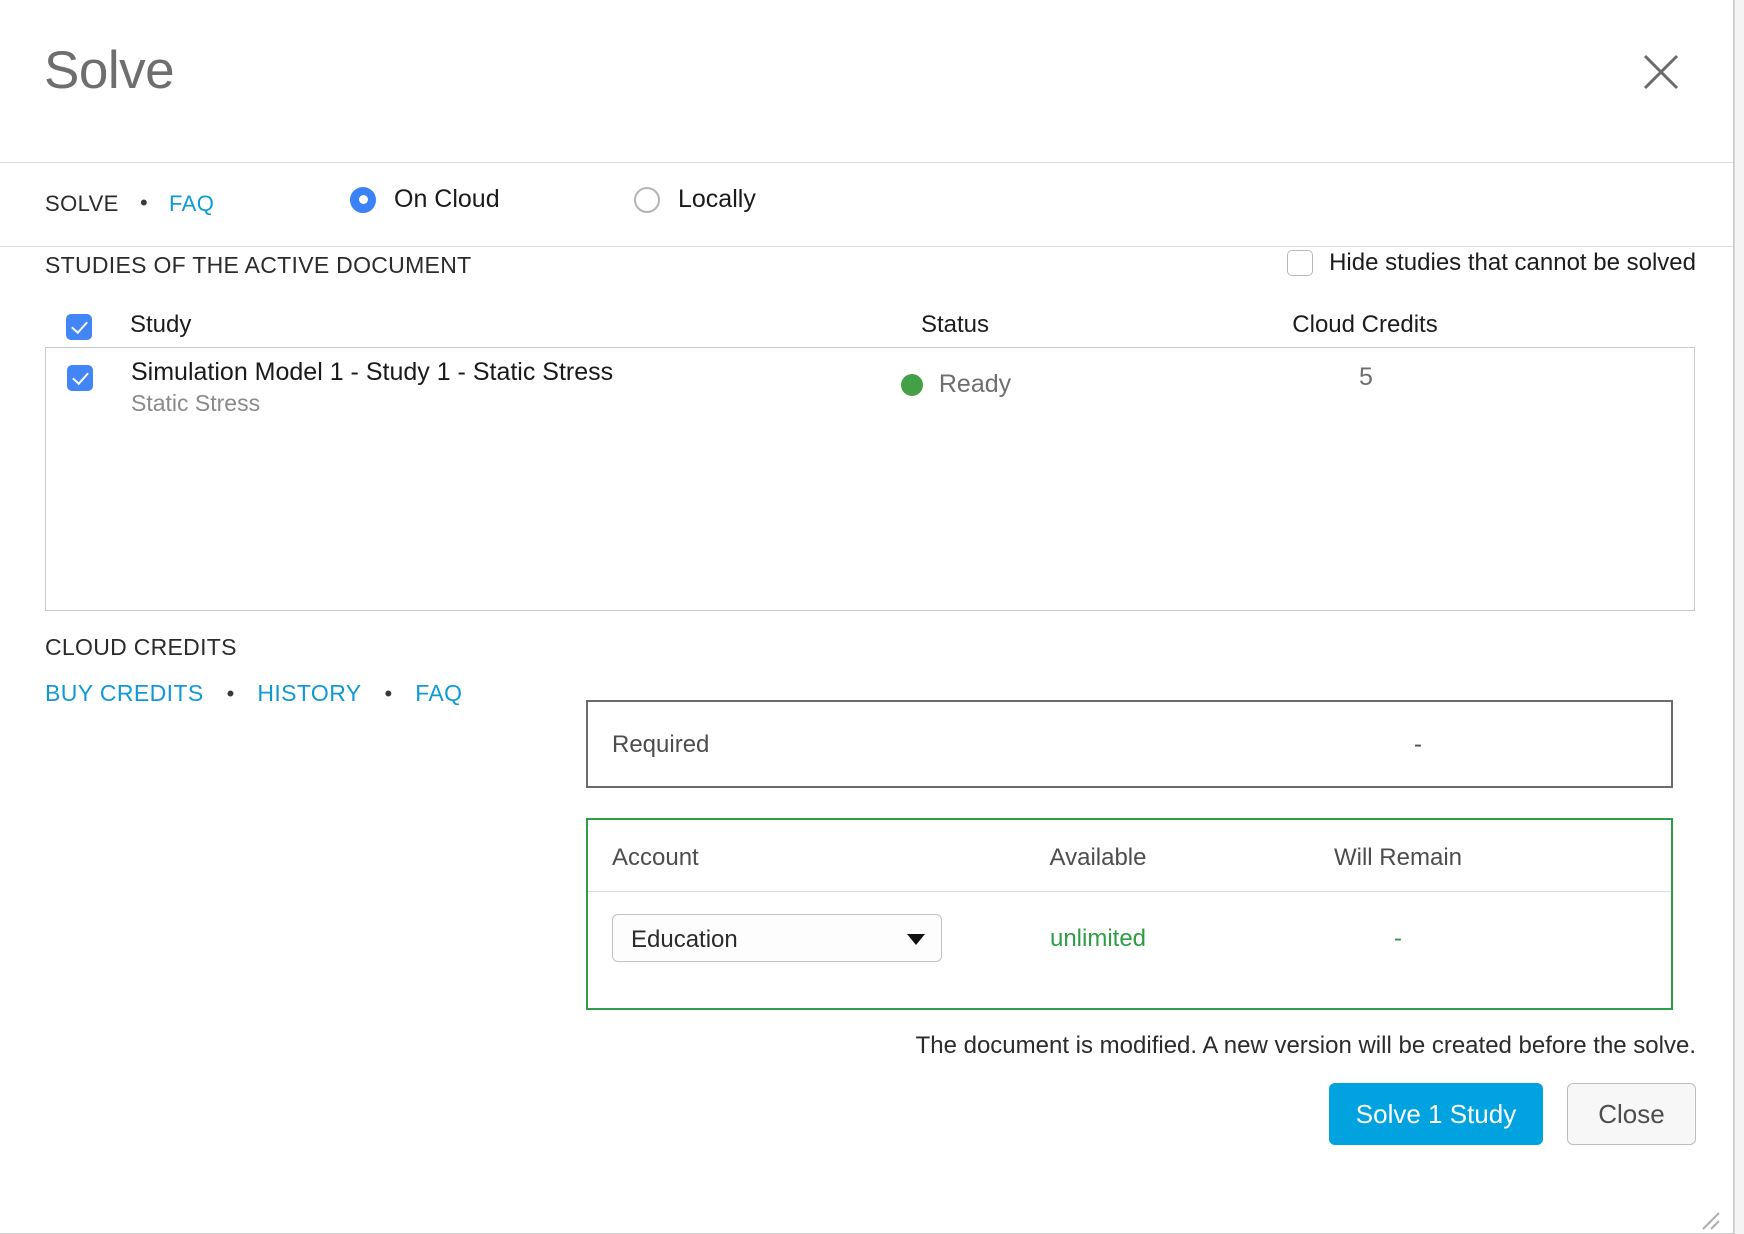 The width and height of the screenshot is (1744, 1234). I want to click on select-all-studies-checkbox, so click(79, 327).